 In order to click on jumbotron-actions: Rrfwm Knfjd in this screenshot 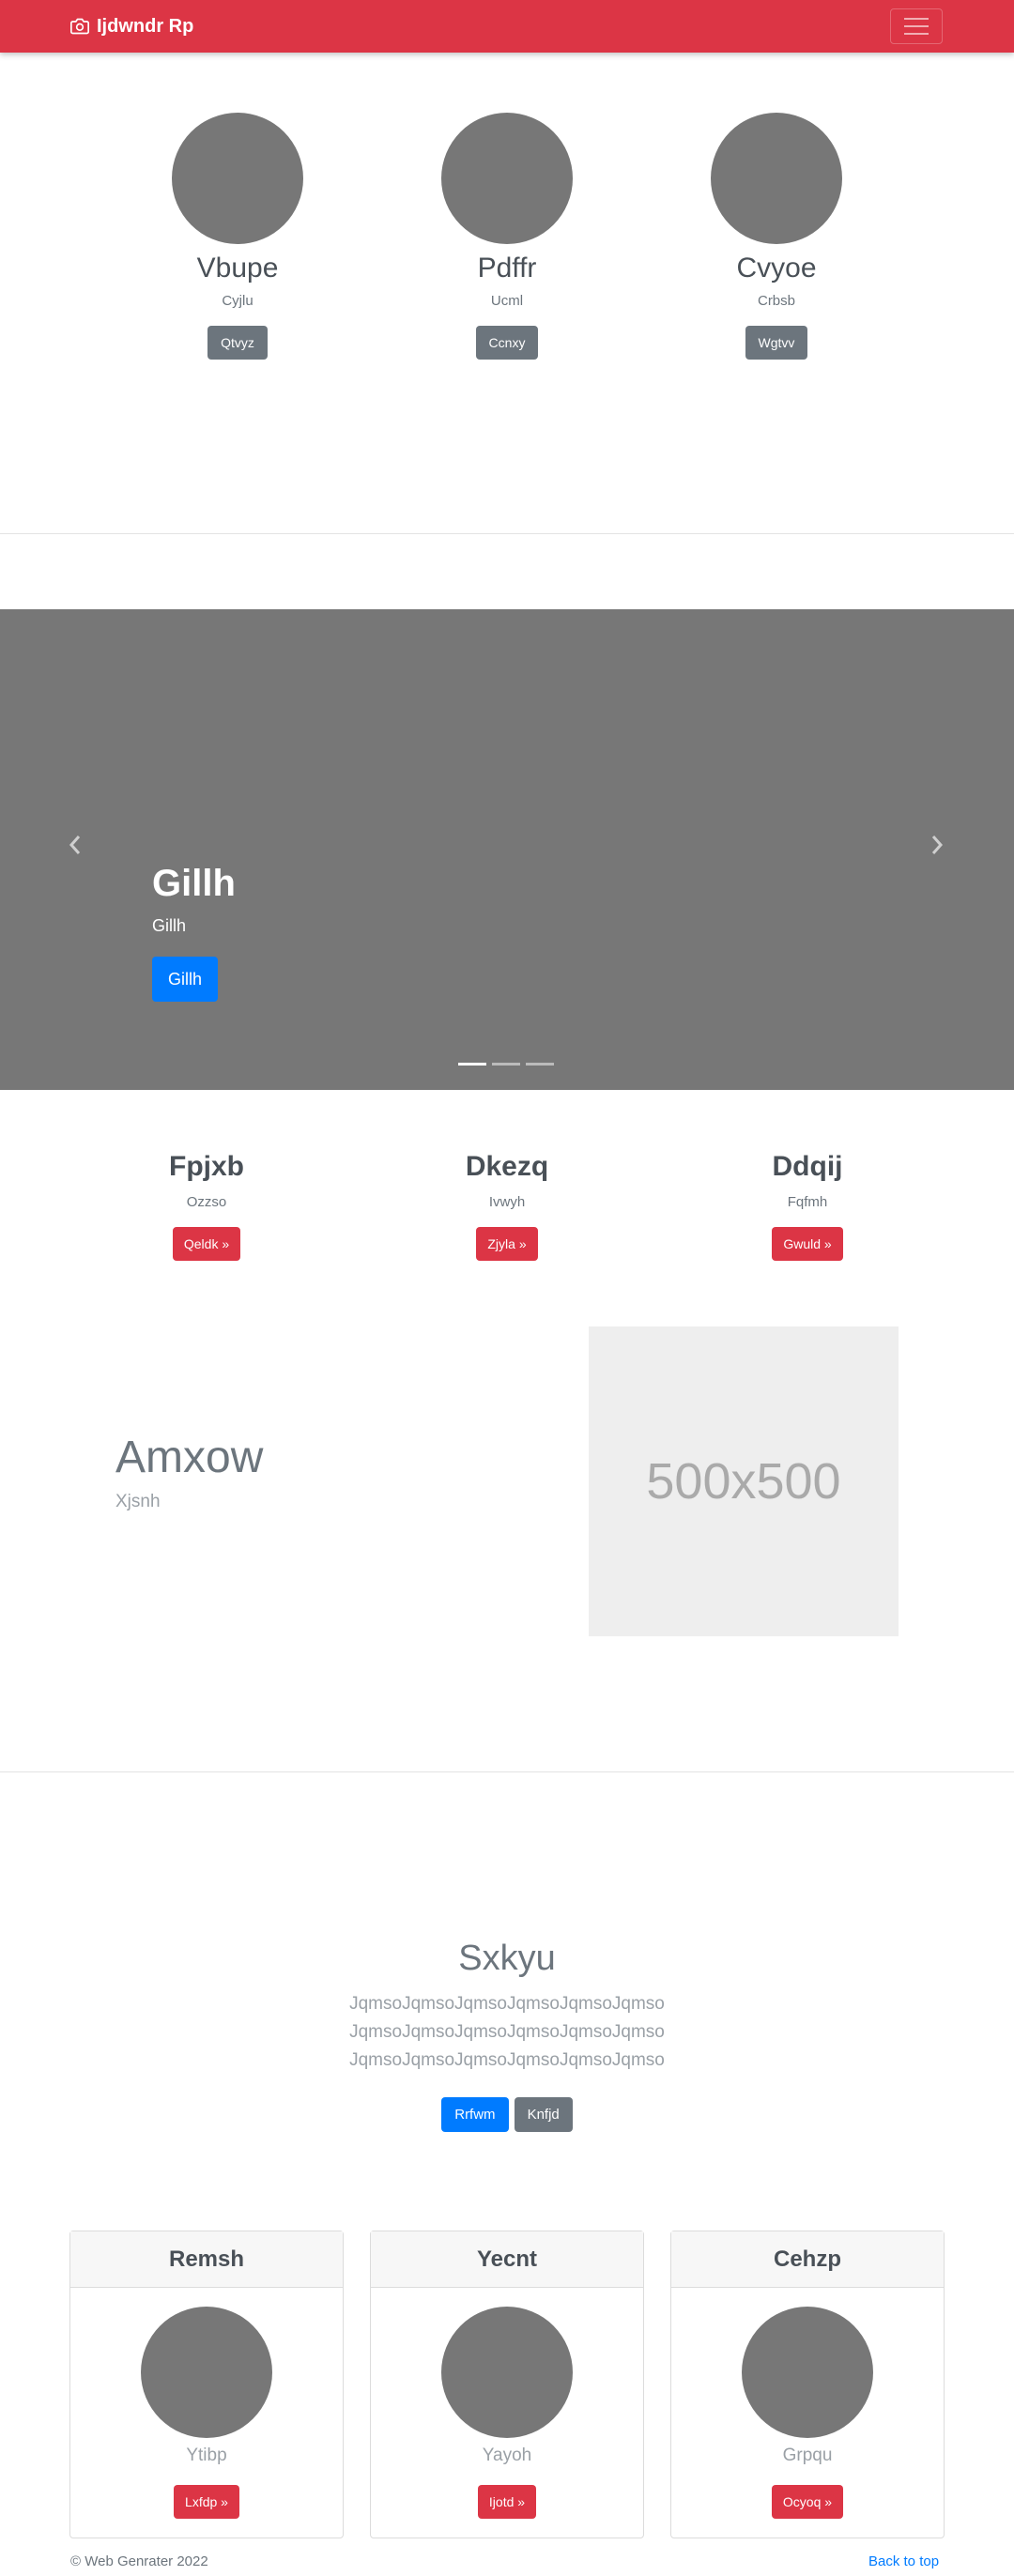, I will do `click(507, 2114)`.